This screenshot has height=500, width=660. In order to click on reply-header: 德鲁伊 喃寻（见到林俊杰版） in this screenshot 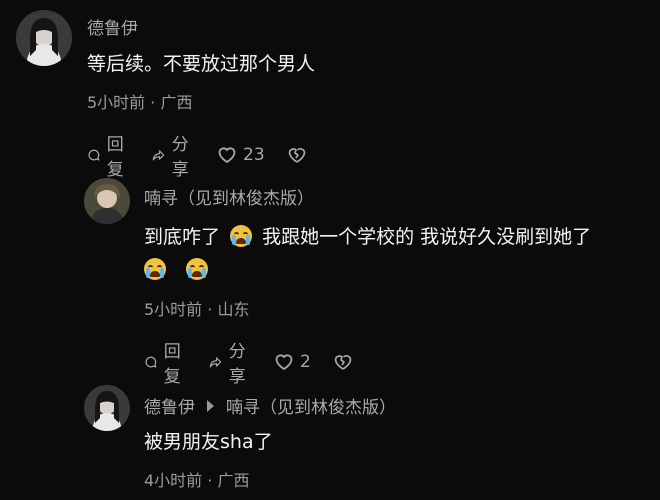, I will do `click(270, 405)`.